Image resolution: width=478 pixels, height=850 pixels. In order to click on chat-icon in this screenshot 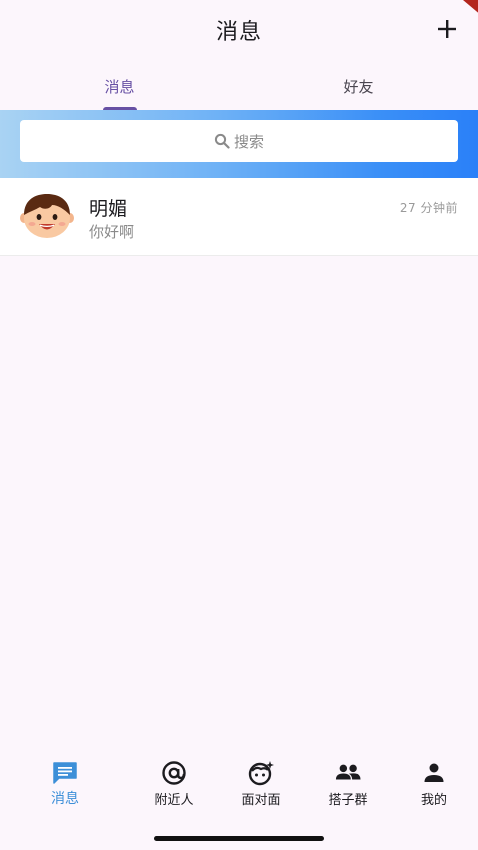, I will do `click(65, 772)`.